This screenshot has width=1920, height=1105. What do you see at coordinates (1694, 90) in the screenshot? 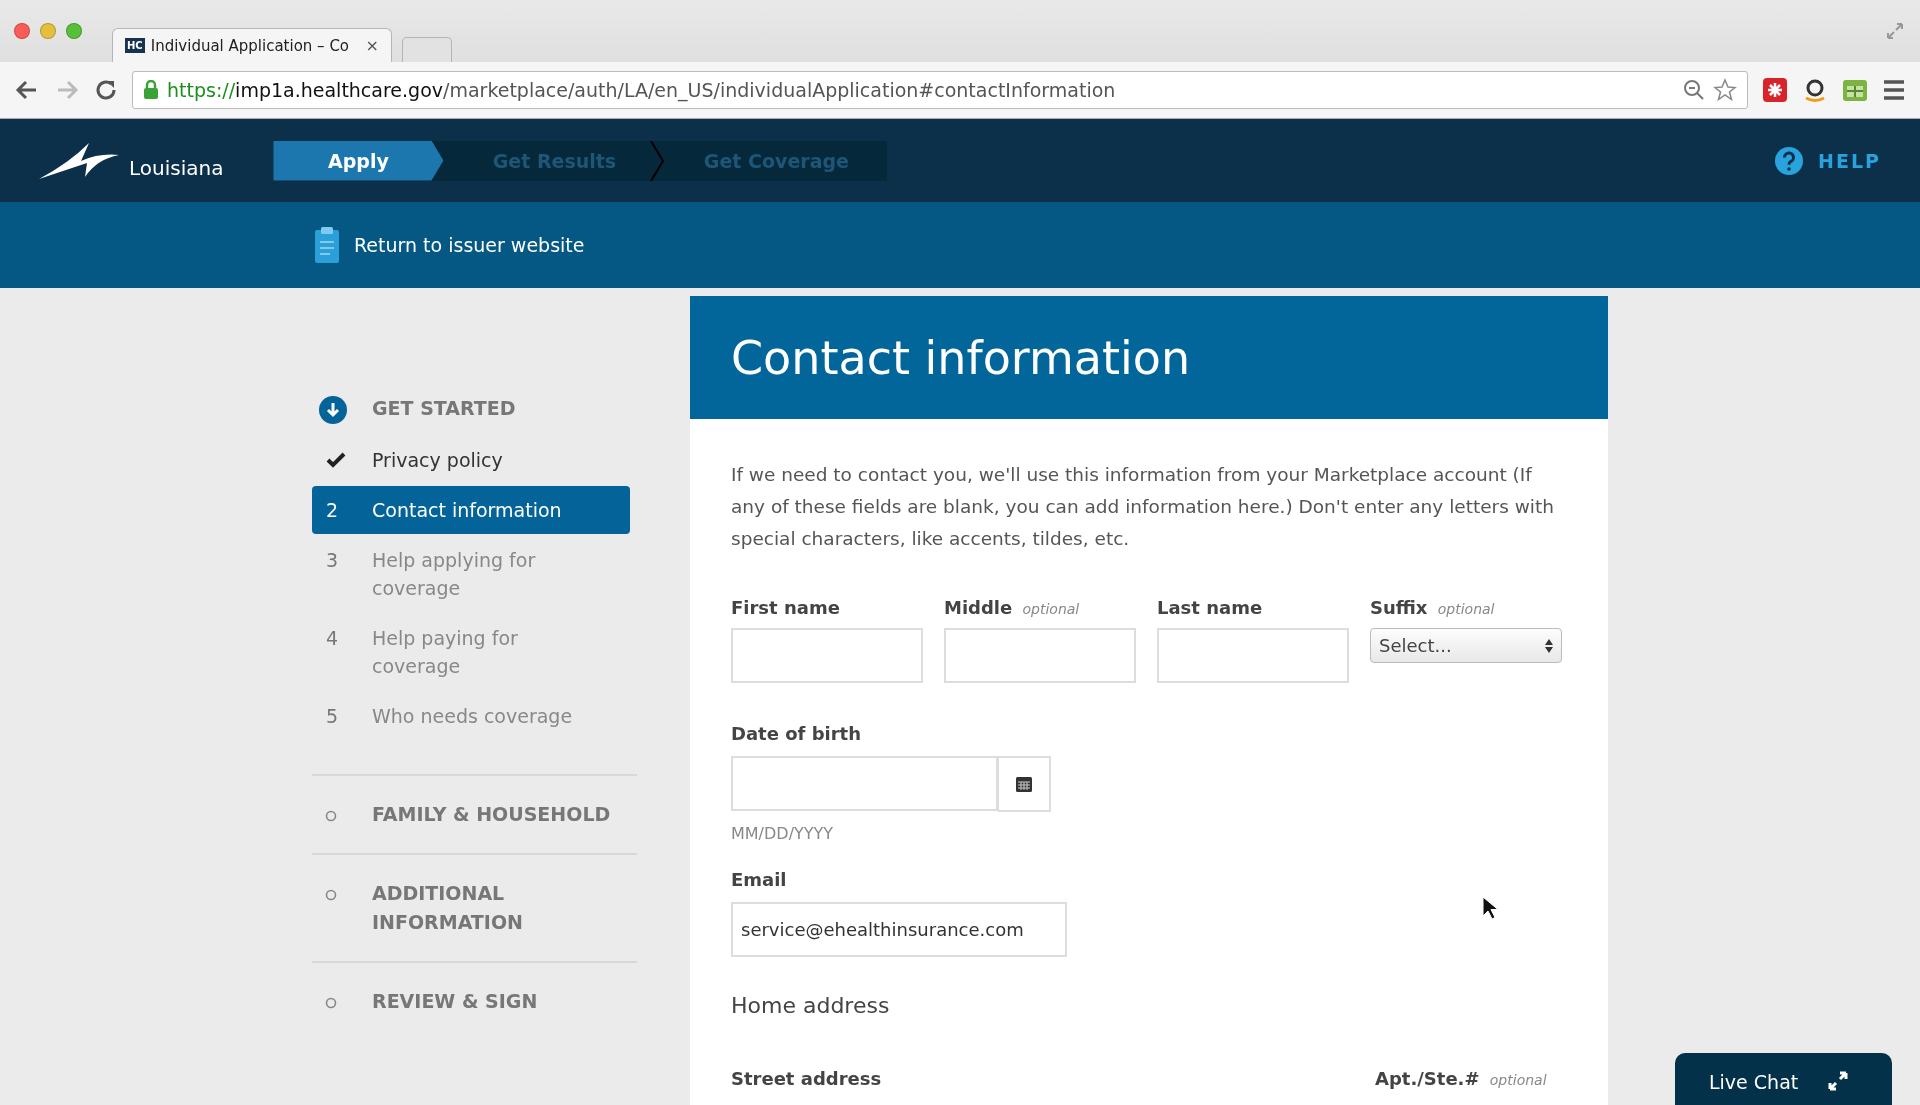
I see `zoom-icon` at bounding box center [1694, 90].